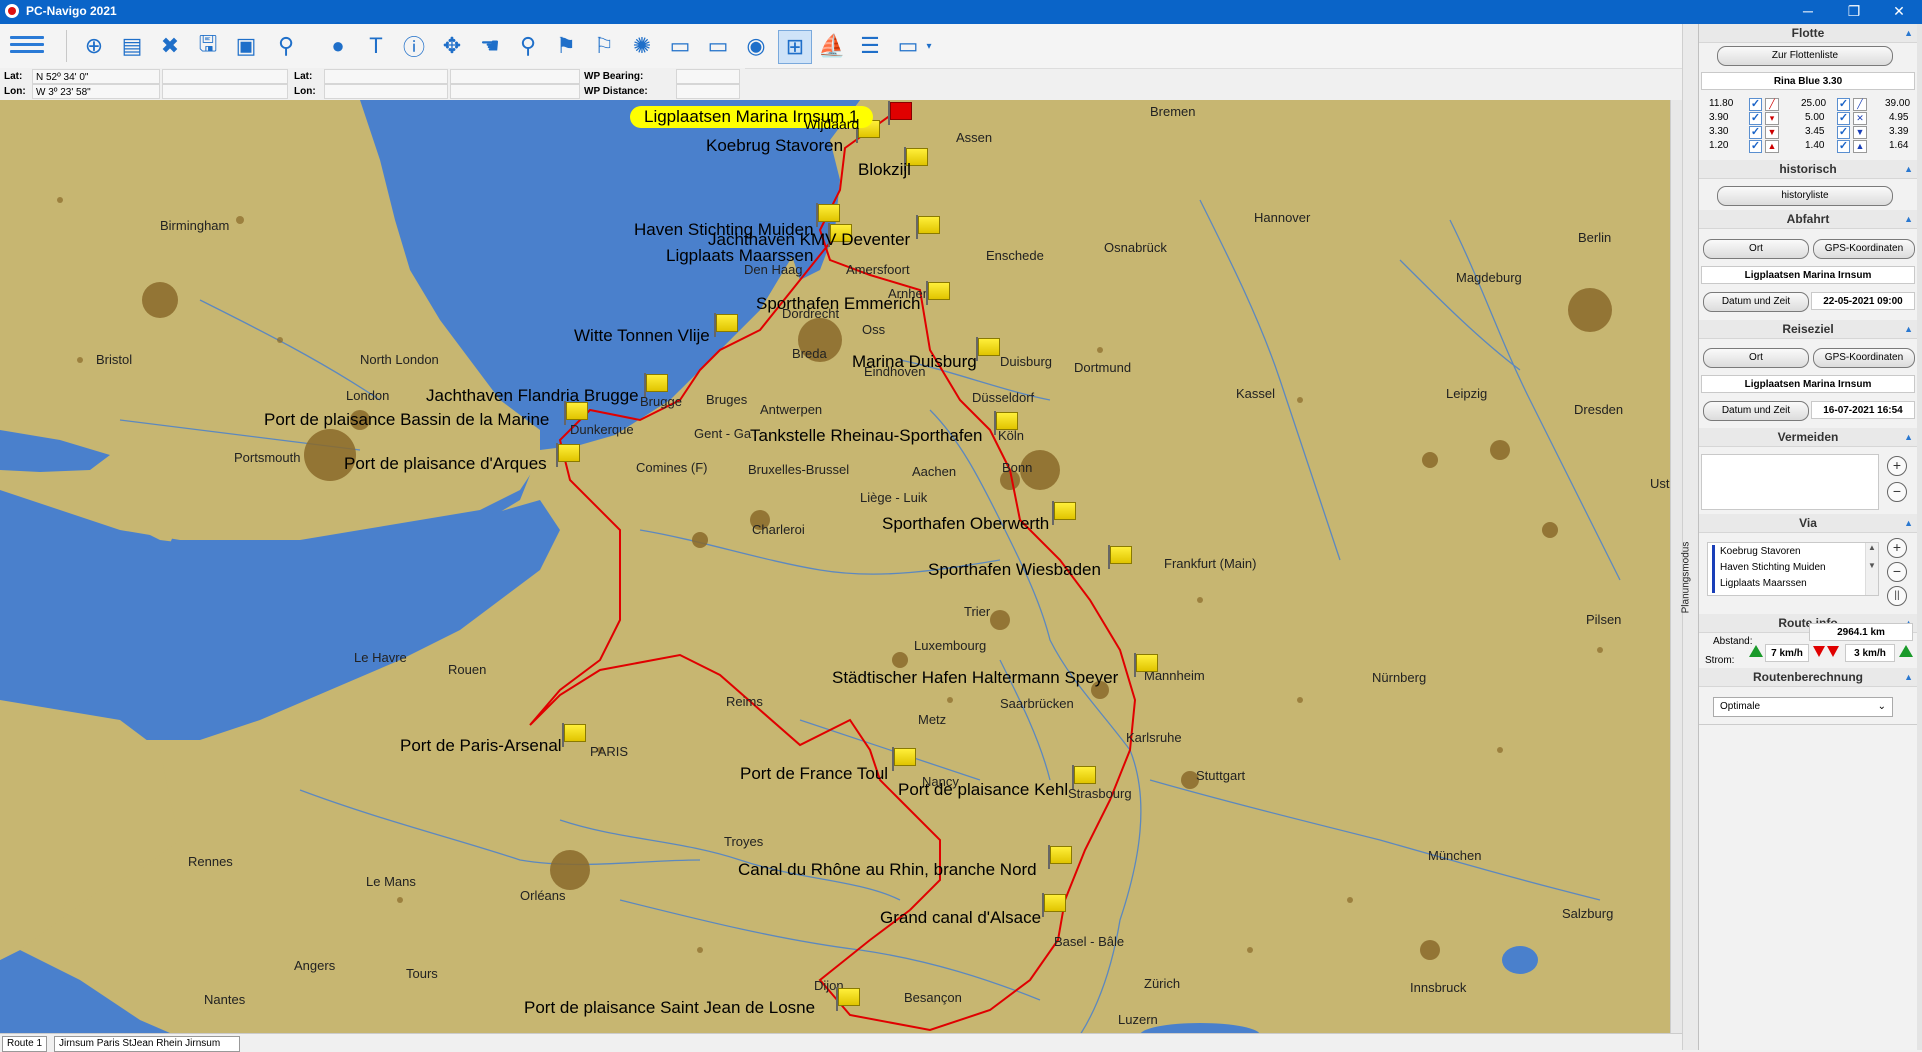 This screenshot has height=1052, width=1922. Describe the element at coordinates (774, 146) in the screenshot. I see `waypoint-label: Koebrug Stavoren` at that location.